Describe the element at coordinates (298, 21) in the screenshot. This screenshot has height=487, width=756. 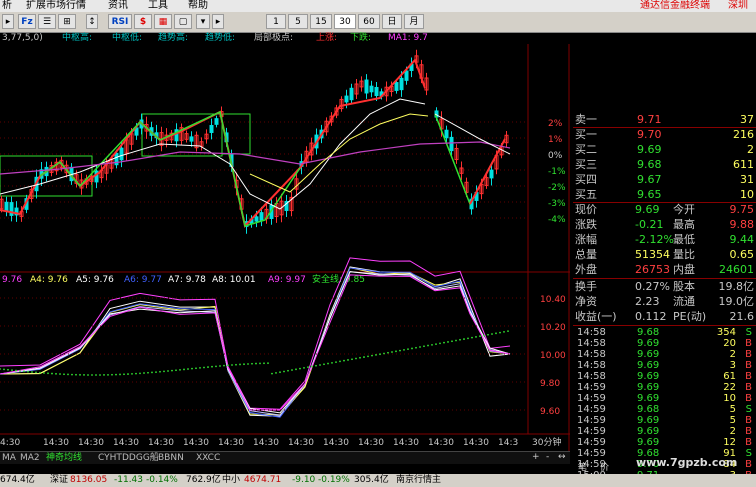
I see `period-5min-button: 5` at that location.